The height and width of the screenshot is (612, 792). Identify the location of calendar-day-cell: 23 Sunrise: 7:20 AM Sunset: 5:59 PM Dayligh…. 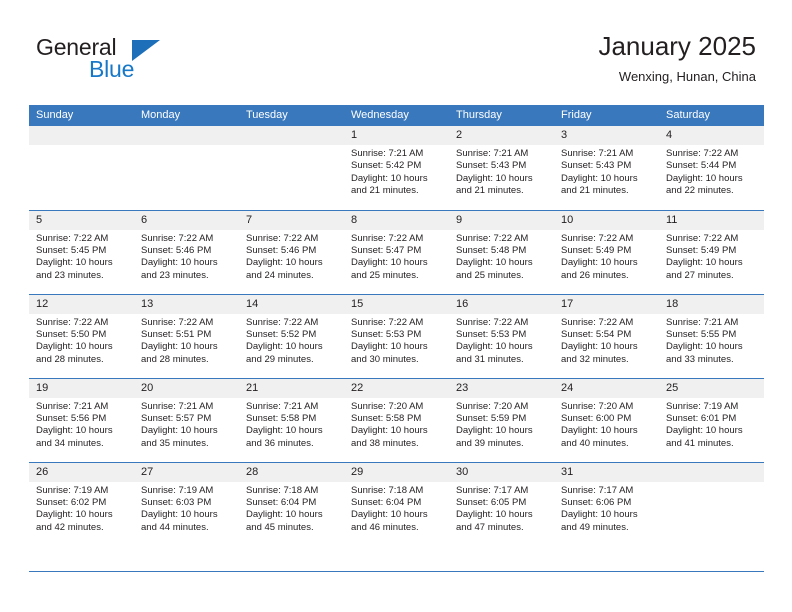
(501, 419).